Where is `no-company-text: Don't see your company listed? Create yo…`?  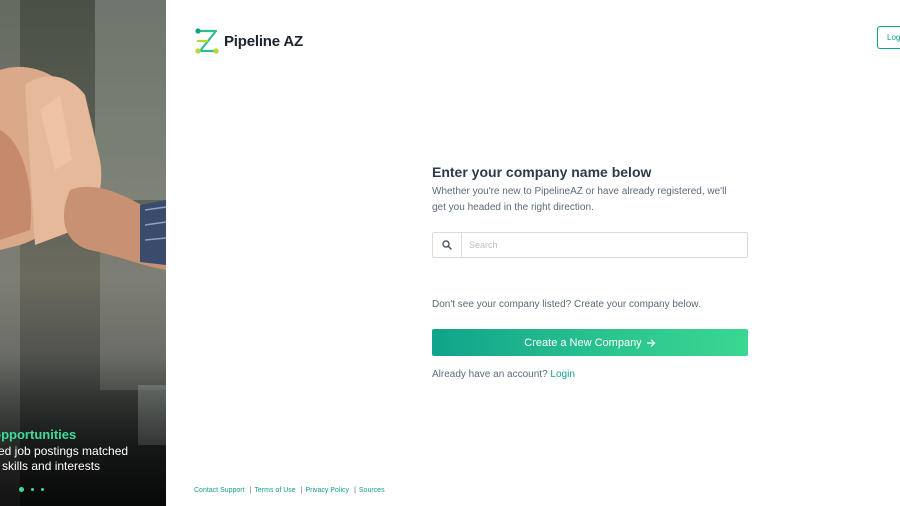 no-company-text: Don't see your company listed? Create yo… is located at coordinates (566, 304).